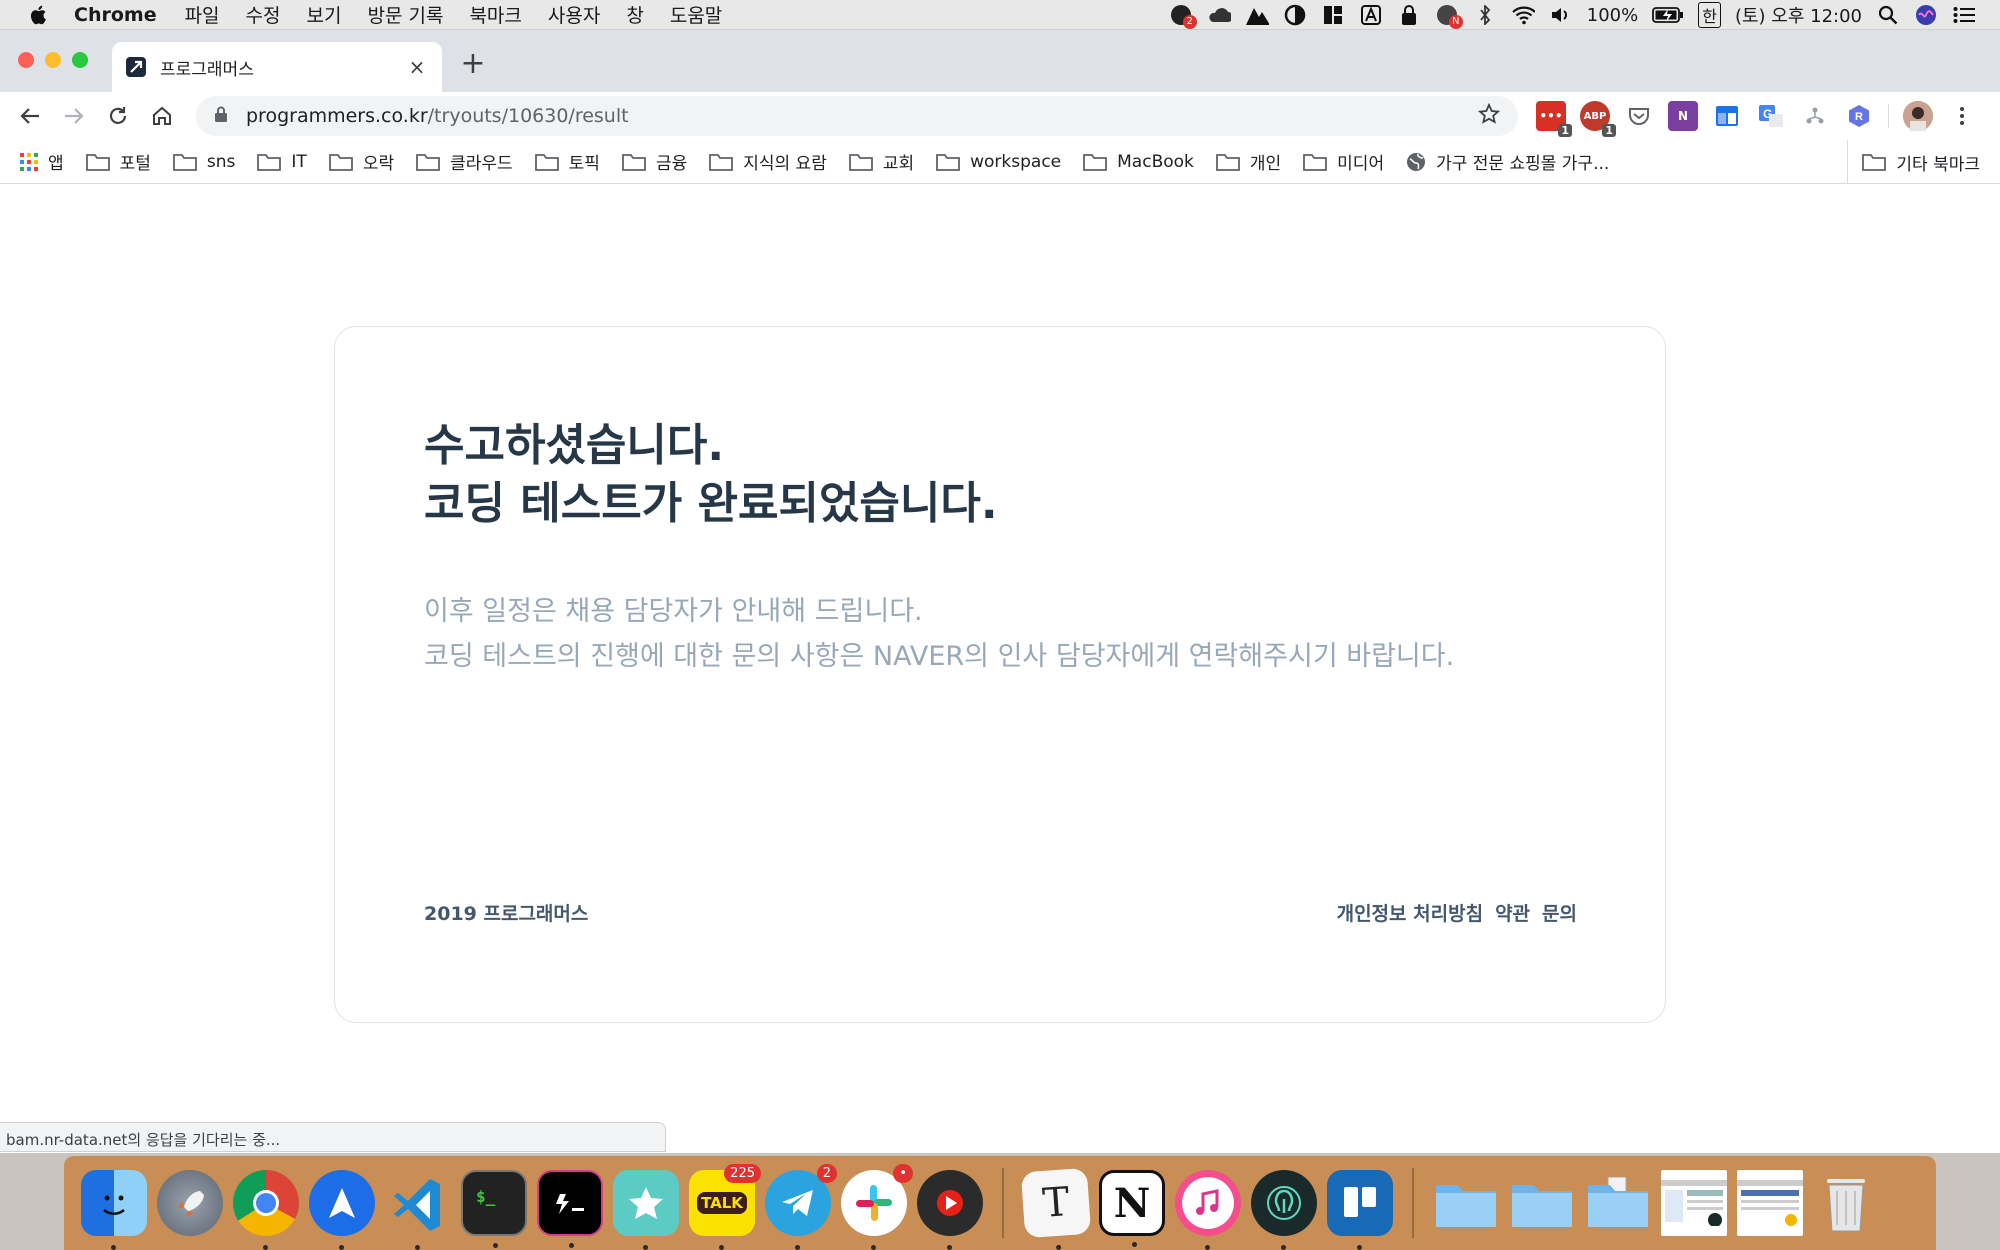  What do you see at coordinates (1183, 16) in the screenshot?
I see `notification-app-icon: 2` at bounding box center [1183, 16].